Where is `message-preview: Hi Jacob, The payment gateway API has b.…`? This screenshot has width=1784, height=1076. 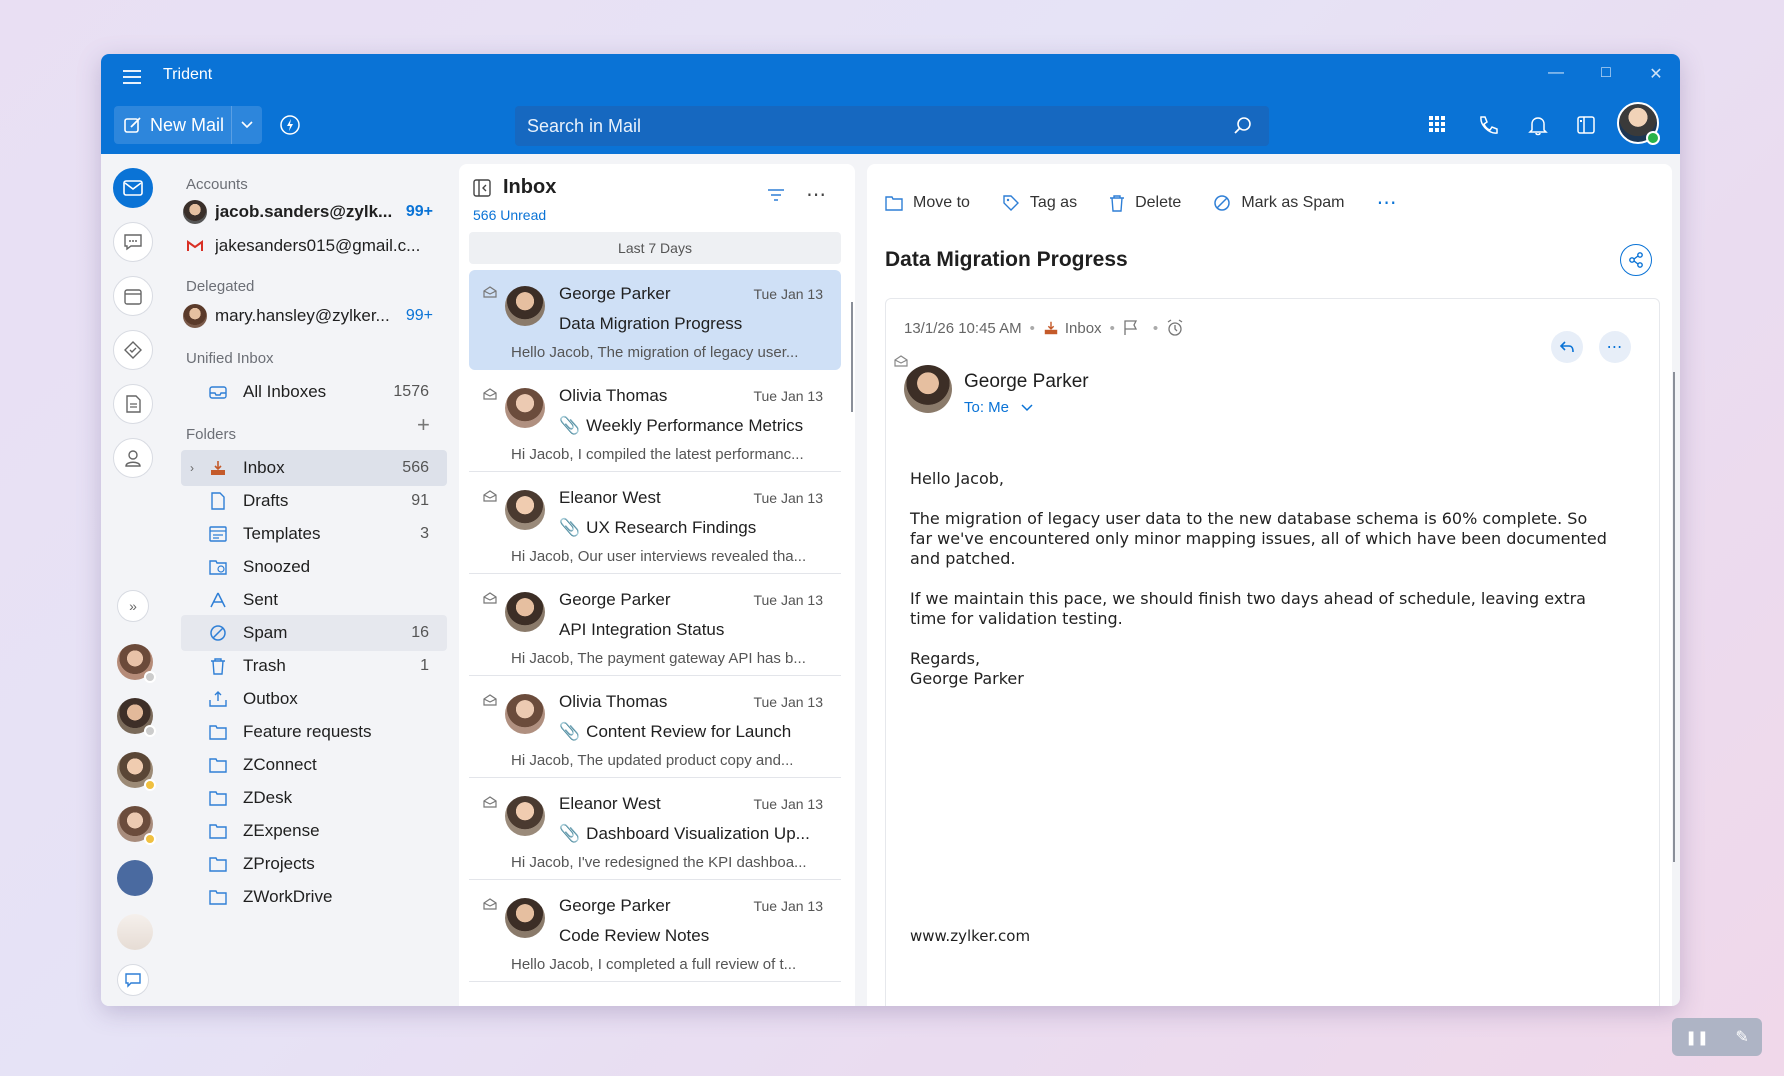 message-preview: Hi Jacob, The payment gateway API has b.… is located at coordinates (658, 658).